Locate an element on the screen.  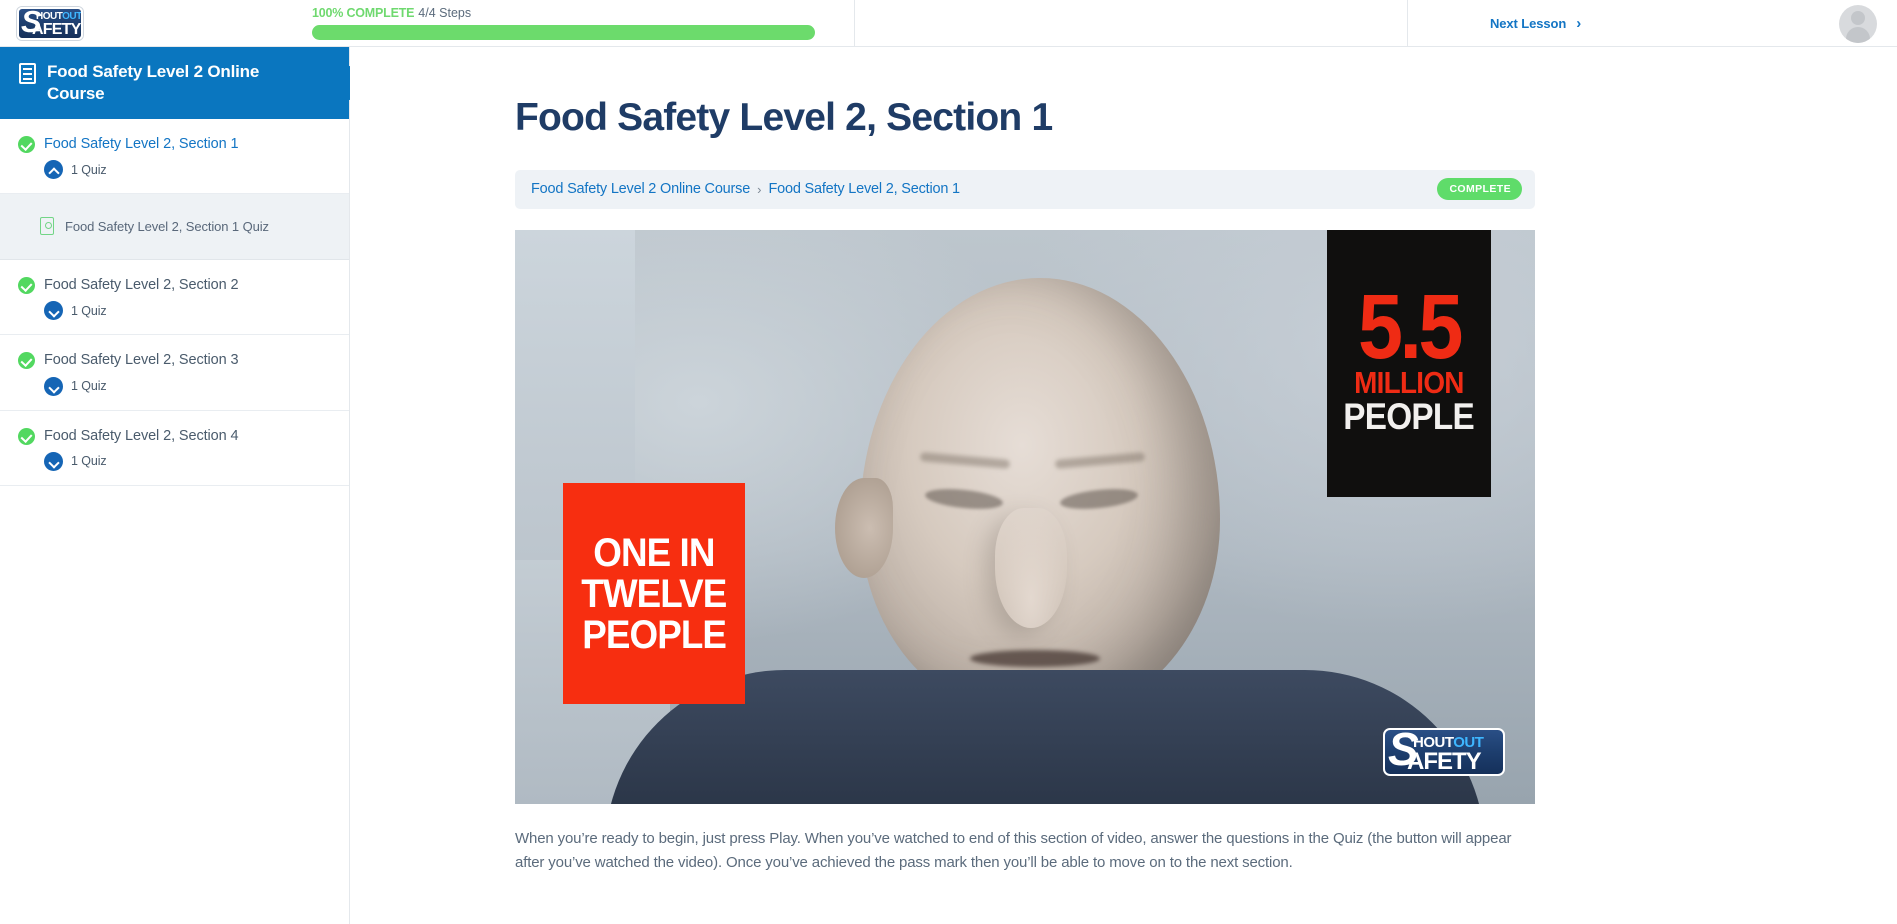
progress-track is located at coordinates (563, 32).